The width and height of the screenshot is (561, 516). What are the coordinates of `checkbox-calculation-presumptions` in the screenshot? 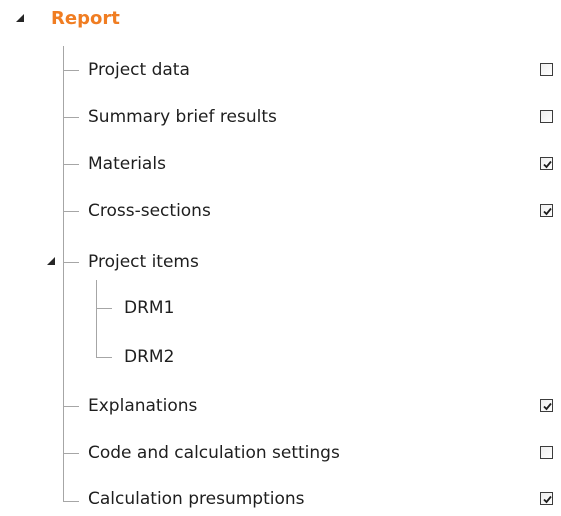 It's located at (546, 498).